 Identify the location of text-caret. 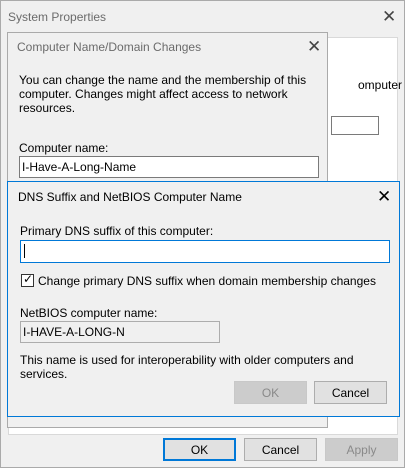
(24, 251).